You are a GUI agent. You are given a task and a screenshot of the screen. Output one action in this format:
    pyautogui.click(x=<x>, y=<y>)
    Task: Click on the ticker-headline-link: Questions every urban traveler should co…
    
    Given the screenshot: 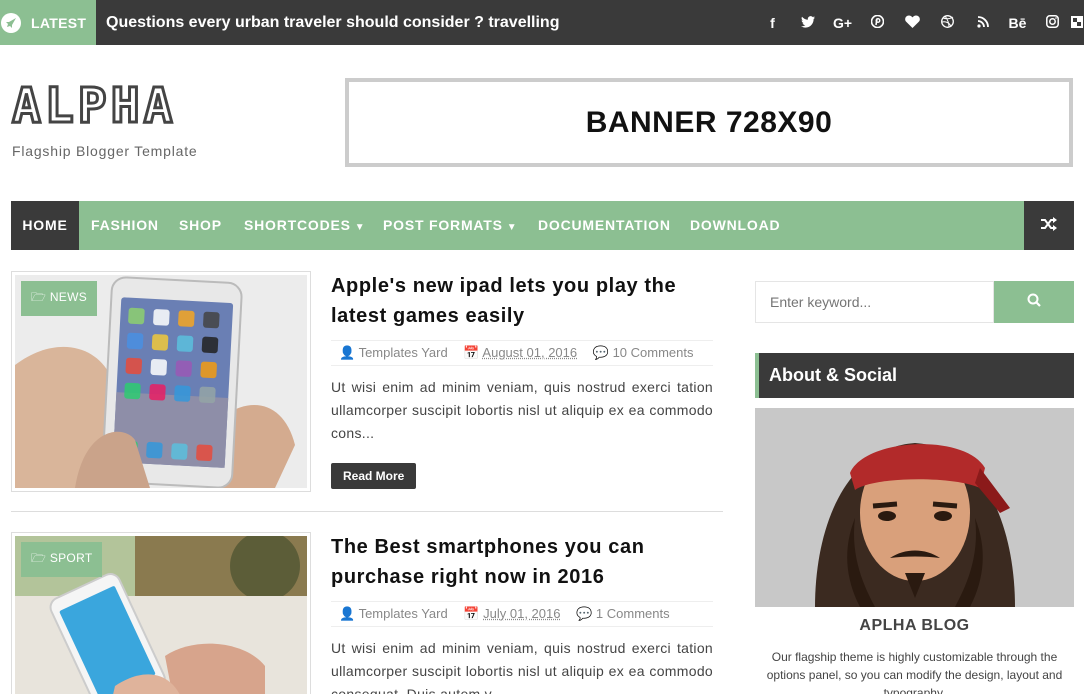 What is the action you would take?
    pyautogui.click(x=332, y=22)
    